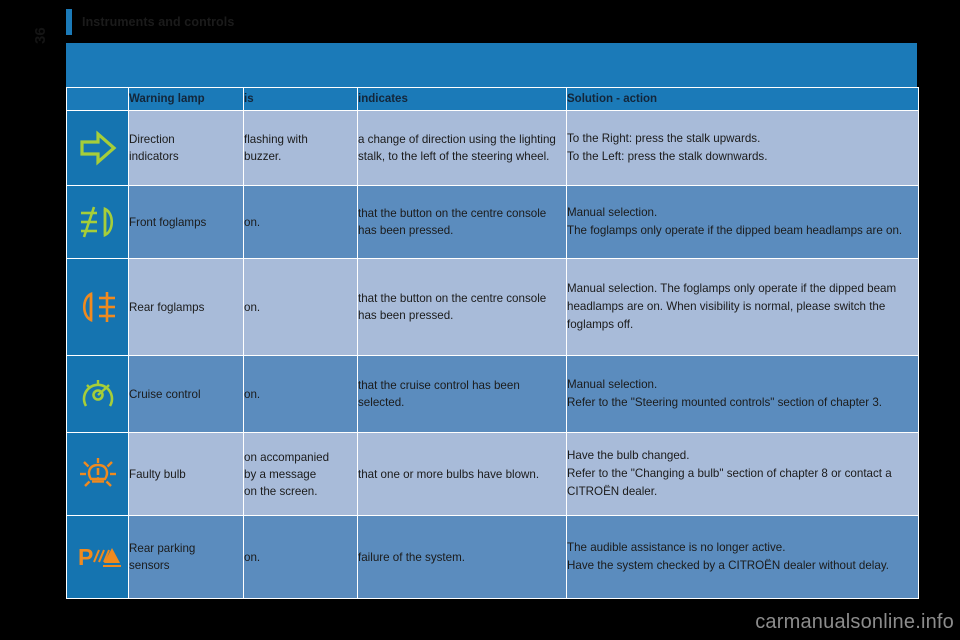 The width and height of the screenshot is (960, 640). I want to click on lamp-state-line-3: on the screen., so click(281, 491).